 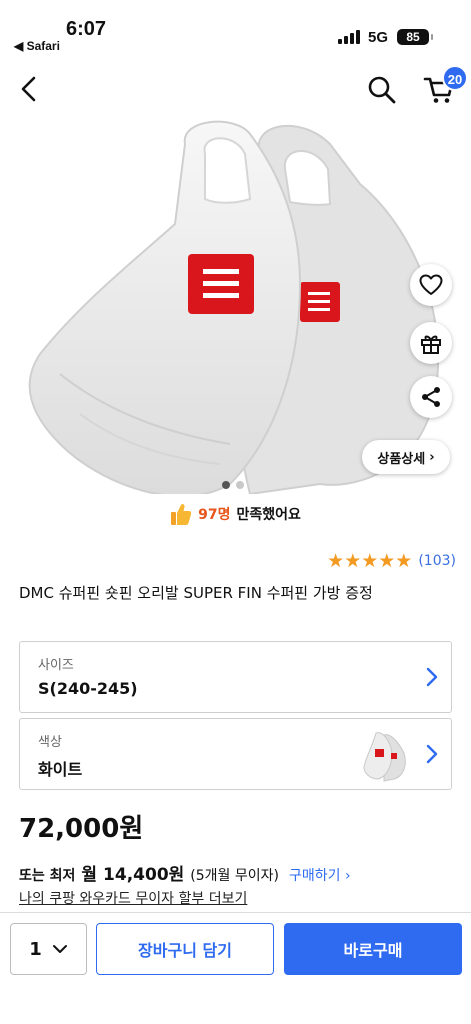 I want to click on installment-terms: (5개월 무이자), so click(x=234, y=876).